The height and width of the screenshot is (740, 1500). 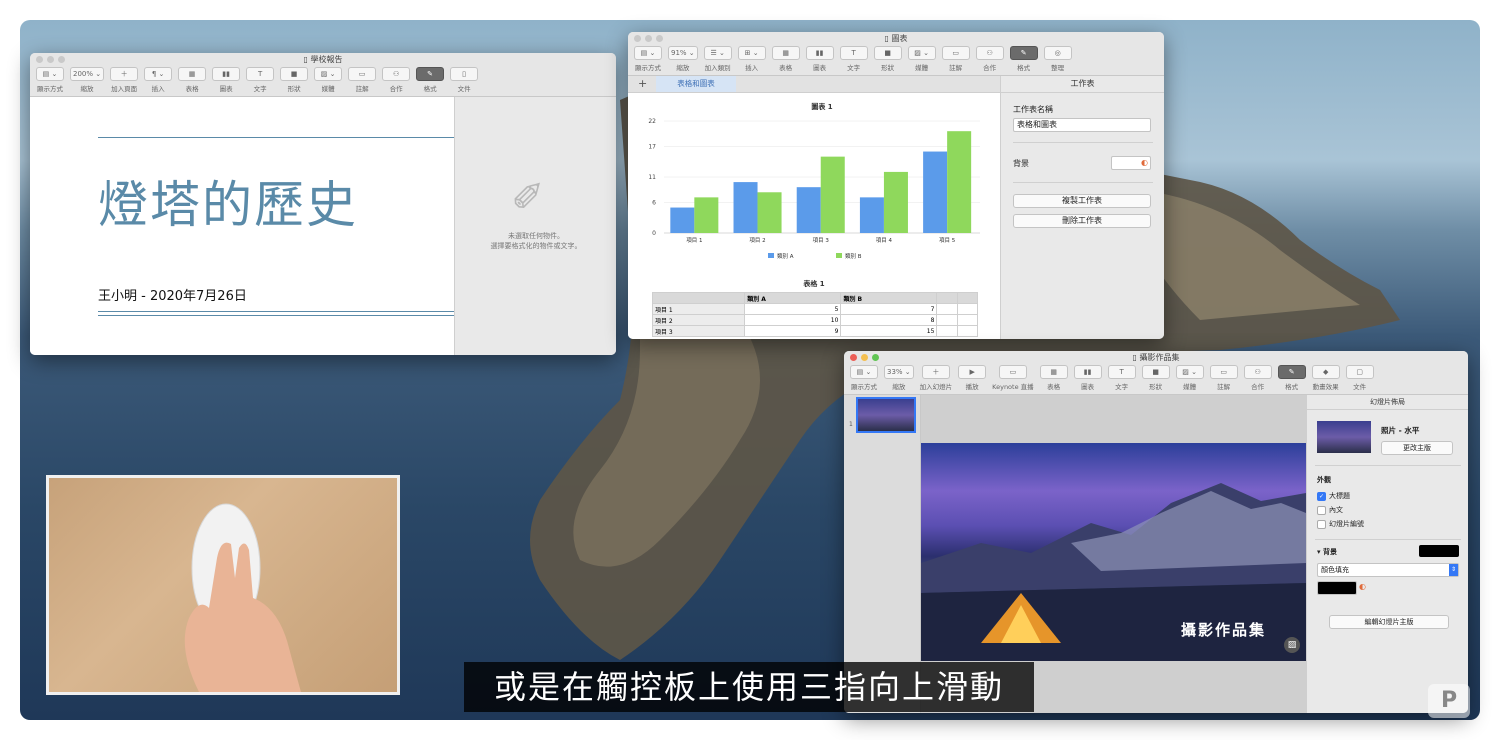 I want to click on table-cell: 5, so click(x=793, y=309).